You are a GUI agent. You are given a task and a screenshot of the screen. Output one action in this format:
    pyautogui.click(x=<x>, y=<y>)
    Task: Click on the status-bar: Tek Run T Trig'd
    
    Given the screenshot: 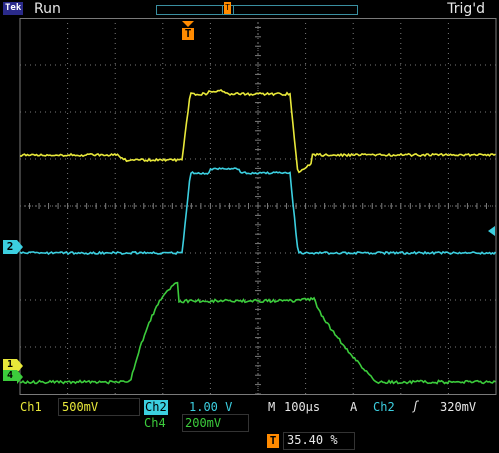 What is the action you would take?
    pyautogui.click(x=249, y=9)
    